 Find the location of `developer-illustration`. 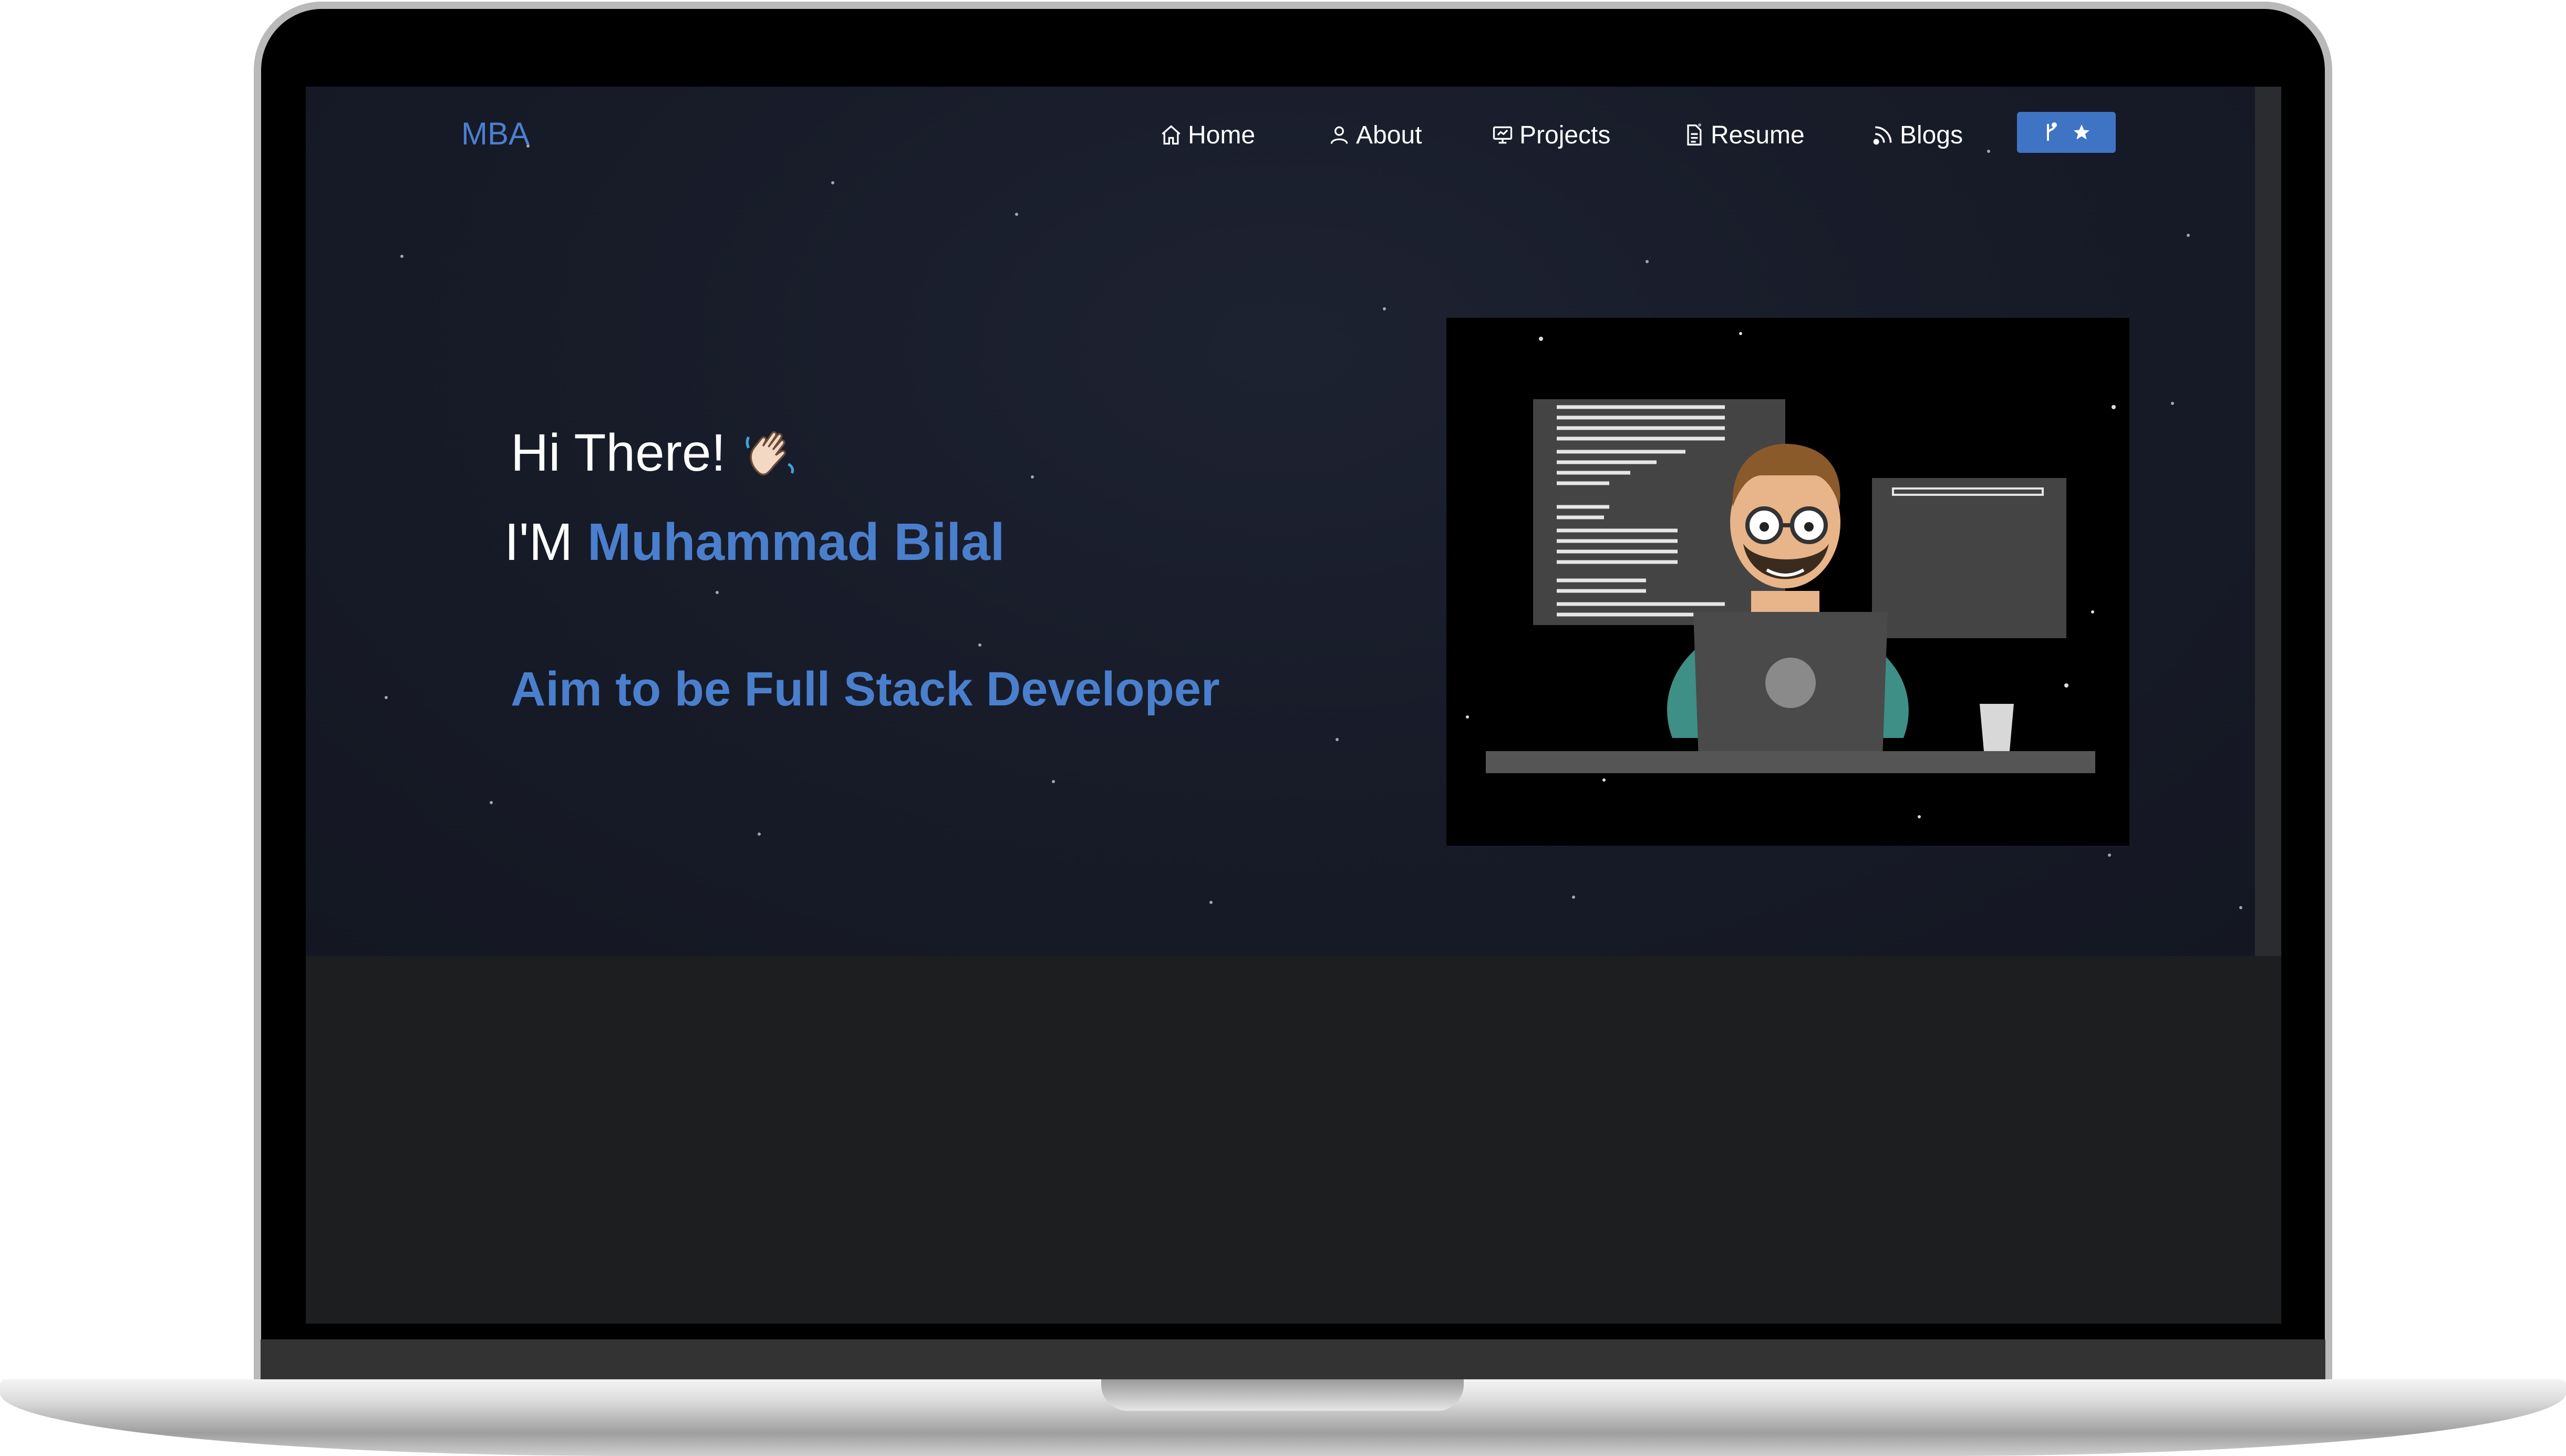

developer-illustration is located at coordinates (1788, 582).